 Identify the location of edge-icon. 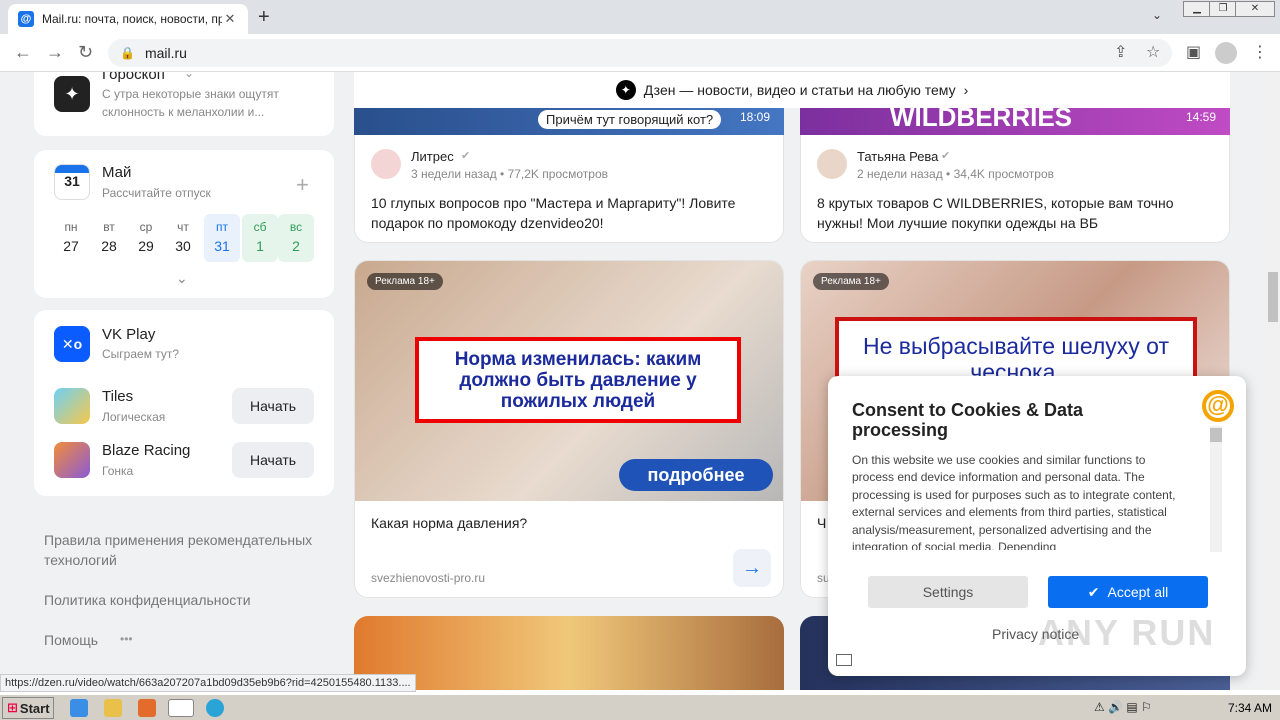
(215, 708).